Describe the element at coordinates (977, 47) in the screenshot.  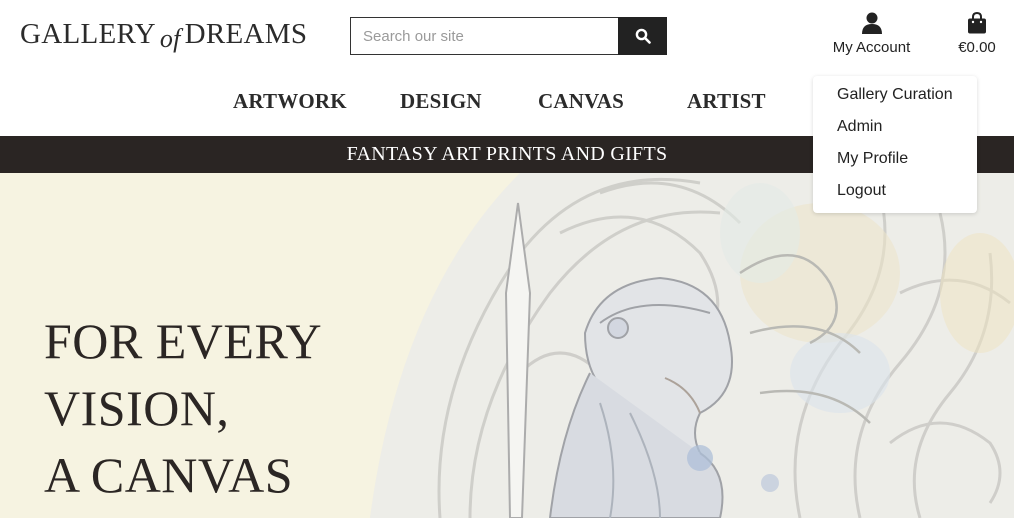
I see `bag-total: €0.00` at that location.